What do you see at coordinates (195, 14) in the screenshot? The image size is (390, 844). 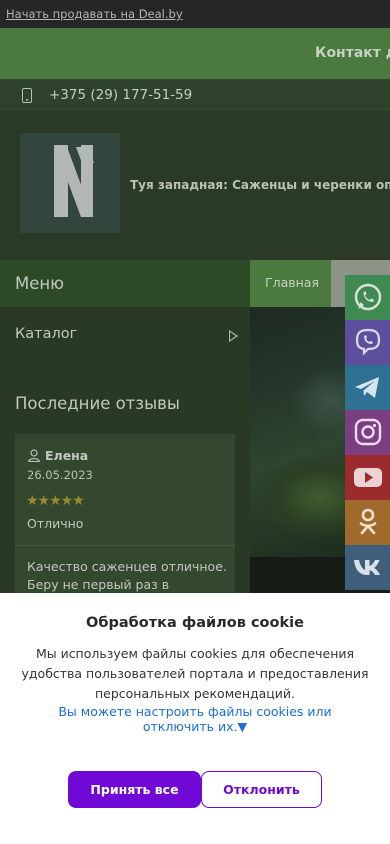 I see `top-bar: Начать продавать на Deal.by` at bounding box center [195, 14].